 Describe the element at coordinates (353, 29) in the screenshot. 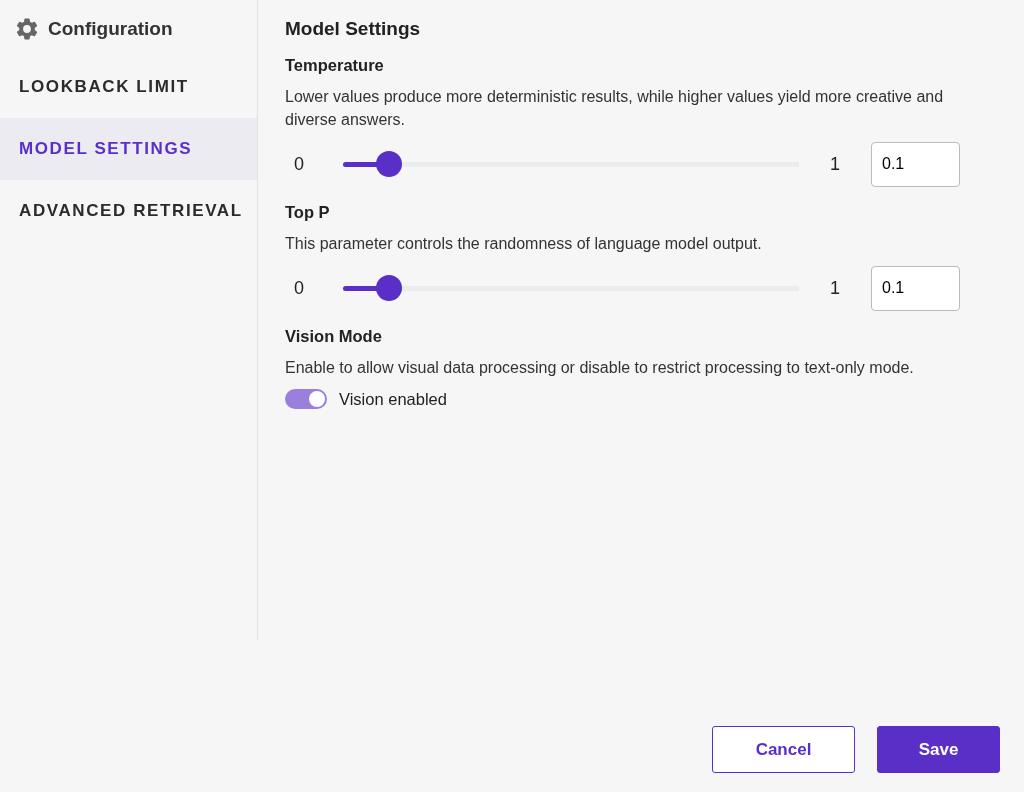

I see `section-title: Model Settings` at that location.